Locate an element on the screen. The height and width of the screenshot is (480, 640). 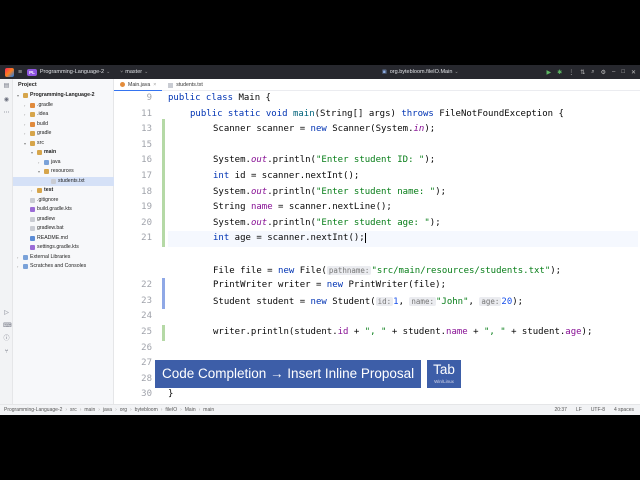
project-tool-icon: ▤ is located at coordinates (6, 86).